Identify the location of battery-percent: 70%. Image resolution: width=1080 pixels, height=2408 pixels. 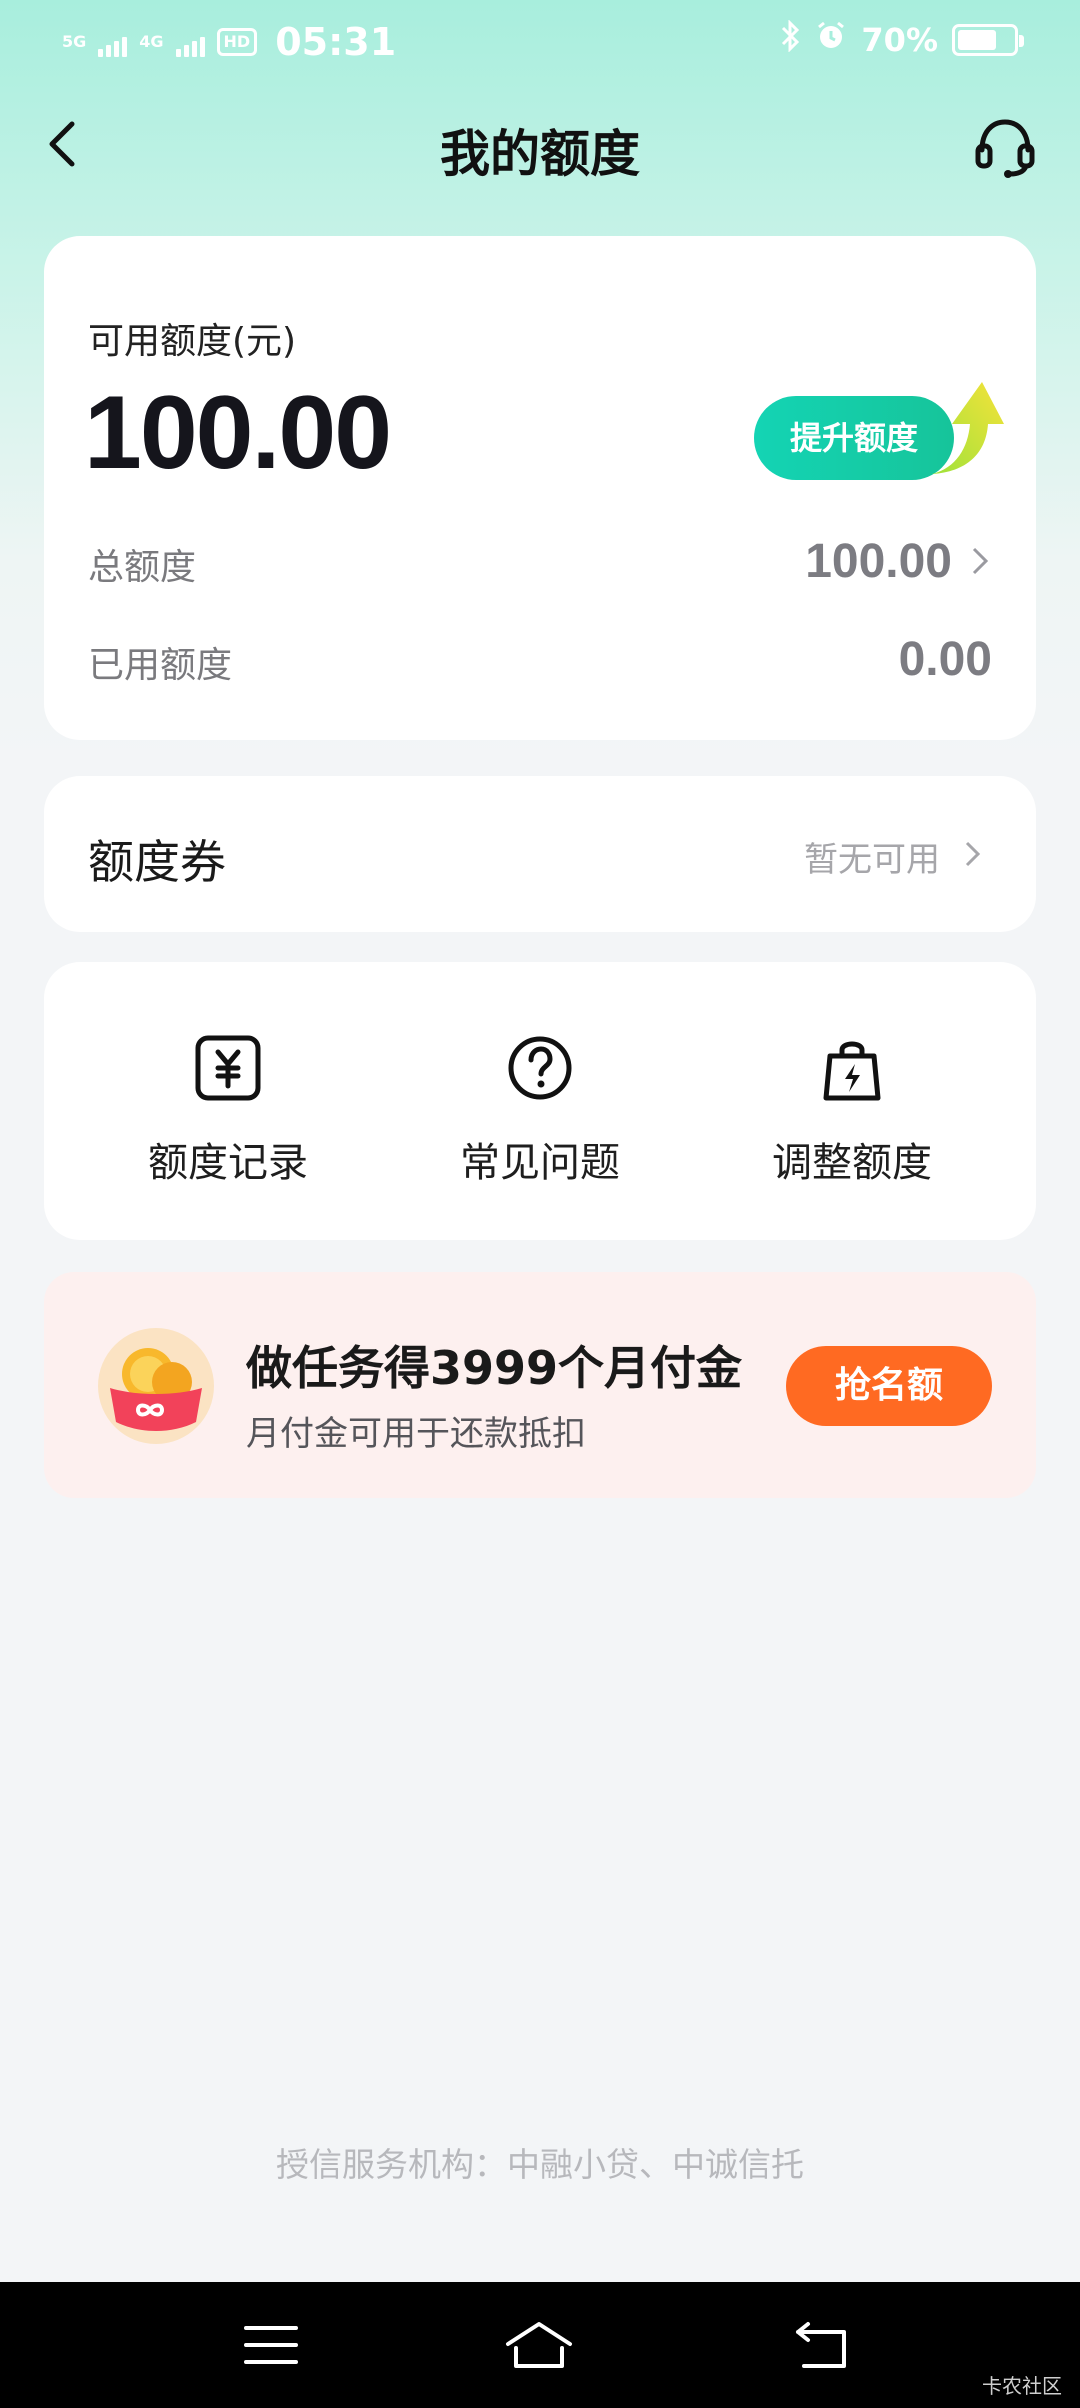
(899, 40).